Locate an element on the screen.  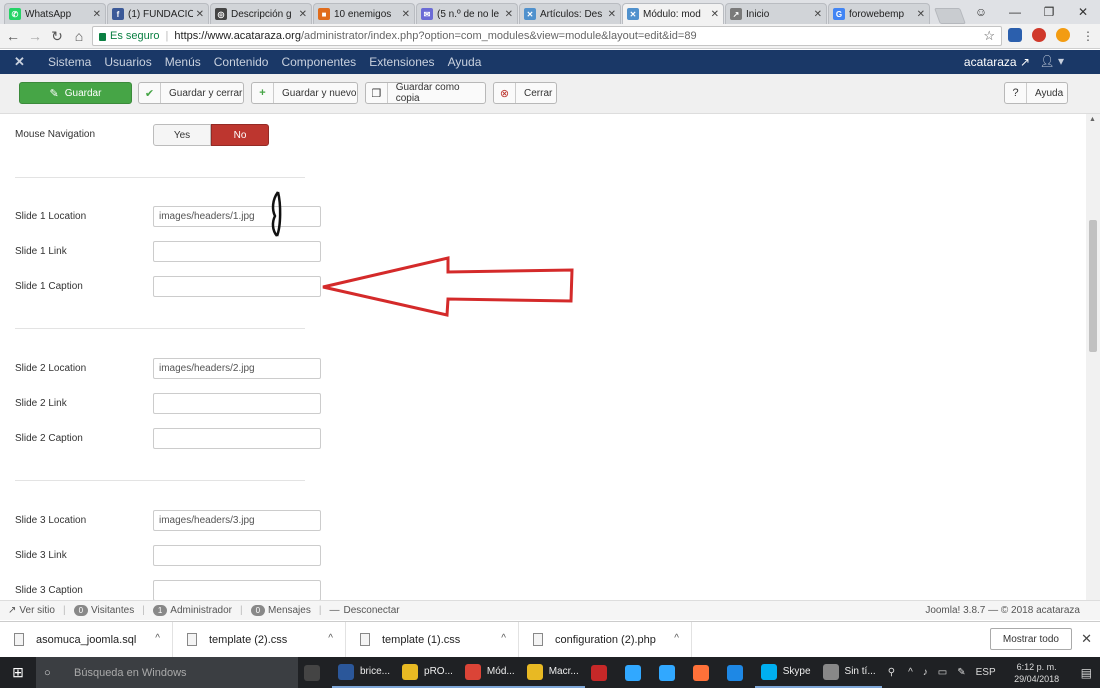
user-menu-icon: 👤︎ ▾ is located at coordinates (1051, 61).